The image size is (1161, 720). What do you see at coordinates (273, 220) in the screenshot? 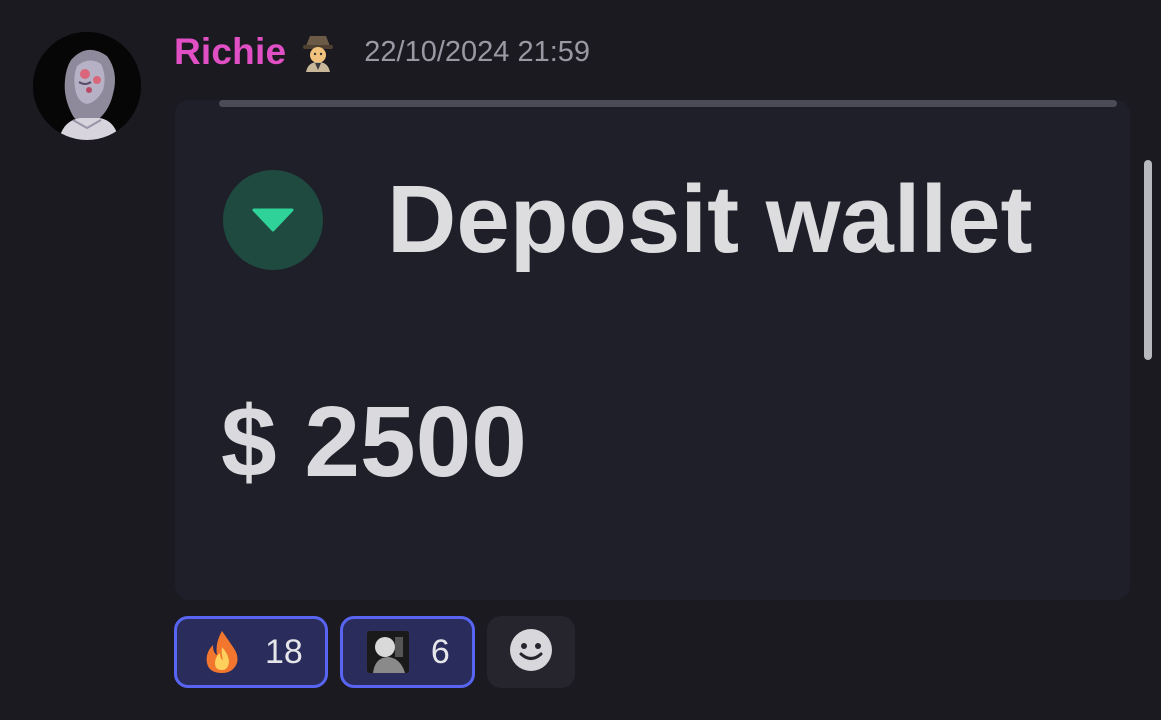
I see `arrow-down-icon` at bounding box center [273, 220].